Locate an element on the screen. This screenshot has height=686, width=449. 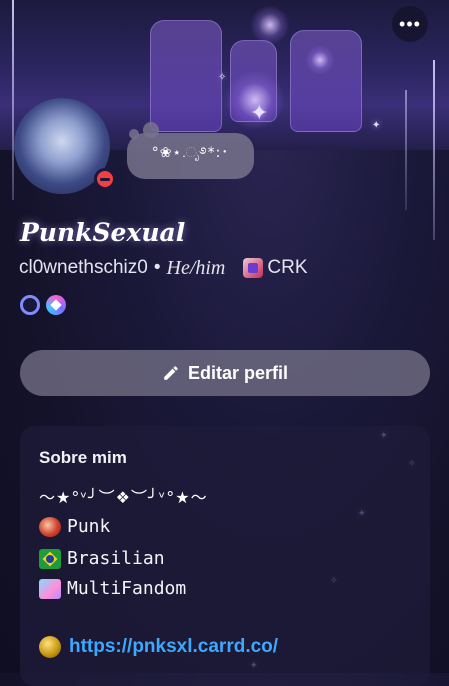
more-options-button: ••• is located at coordinates (410, 24).